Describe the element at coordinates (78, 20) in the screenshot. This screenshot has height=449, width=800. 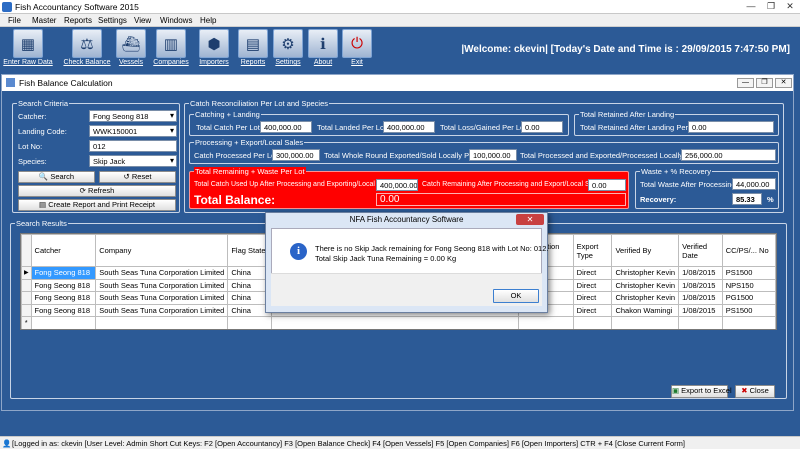
I see `menu-reports: Reports` at that location.